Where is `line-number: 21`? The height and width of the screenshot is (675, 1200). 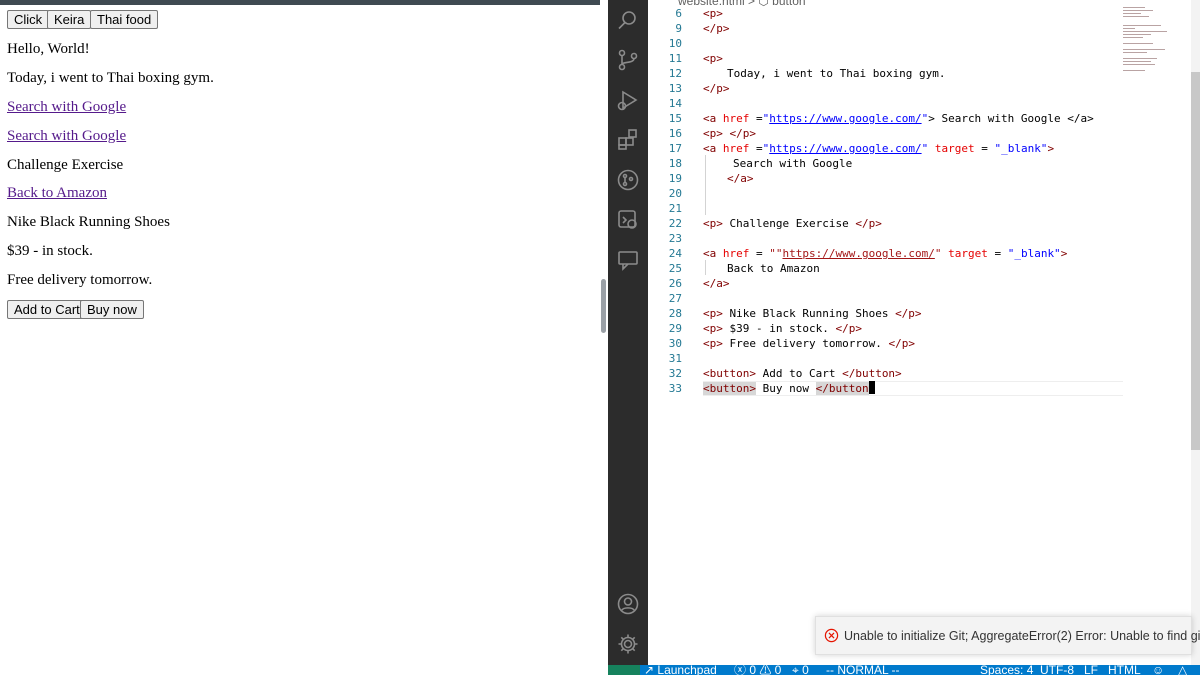 line-number: 21 is located at coordinates (675, 208).